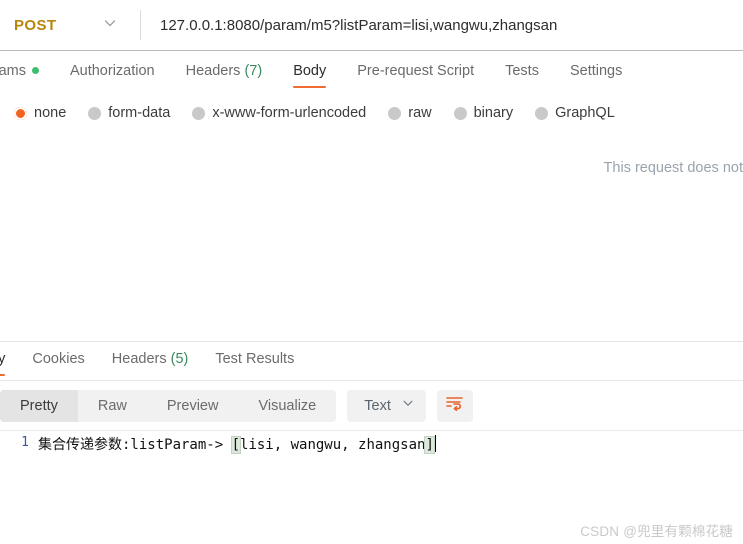 The height and width of the screenshot is (544, 743). What do you see at coordinates (416, 71) in the screenshot?
I see `tab-pre-request-script-label: Pre-request Script` at bounding box center [416, 71].